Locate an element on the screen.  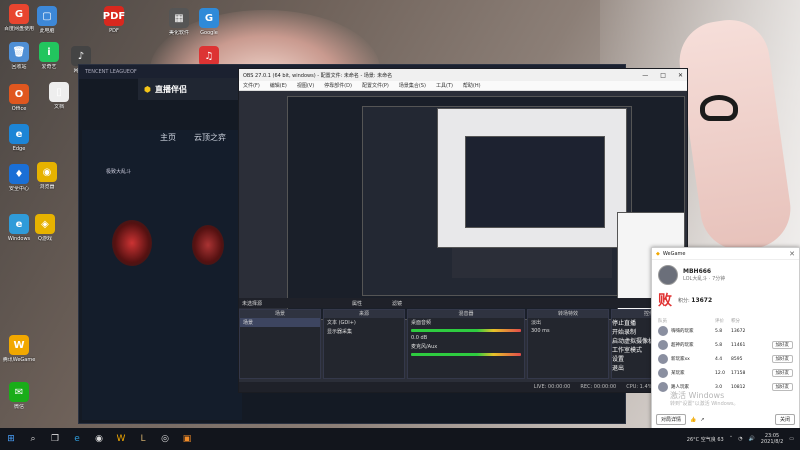
desktop-shortcut: i 爱奇艺 is located at coordinates (49, 56).